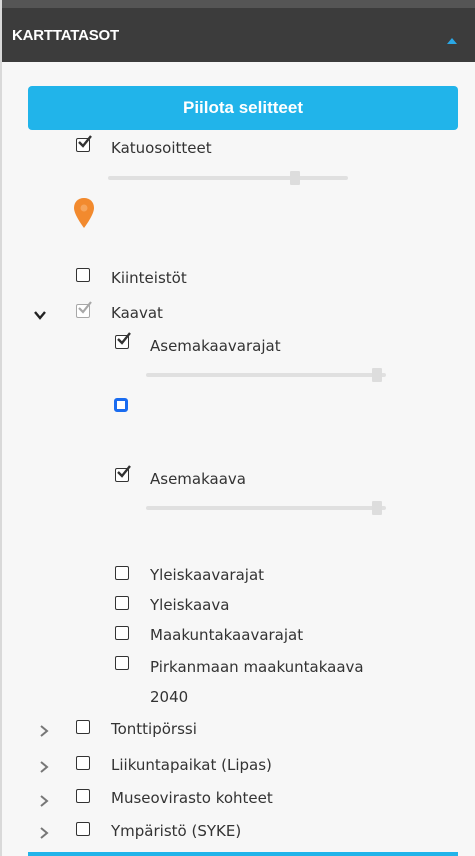 The width and height of the screenshot is (475, 856). Describe the element at coordinates (83, 763) in the screenshot. I see `liikuntapaikat-checkbox` at that location.